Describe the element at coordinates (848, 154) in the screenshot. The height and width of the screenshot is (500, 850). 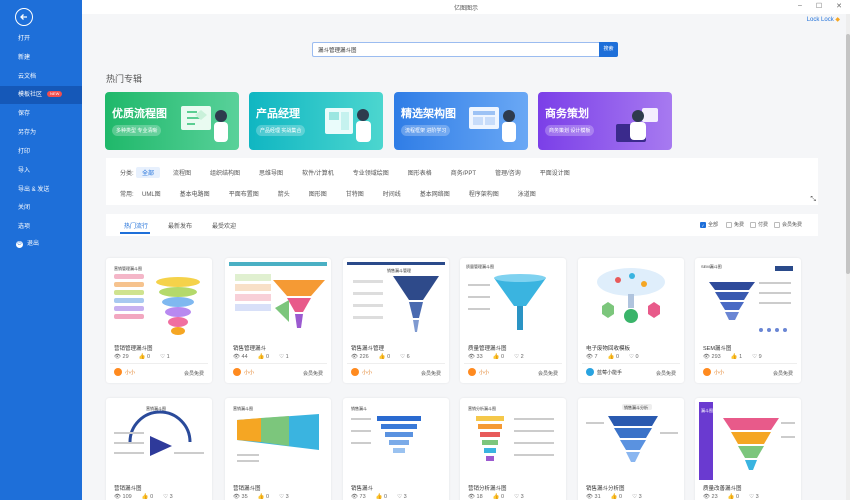
I see `scrollbar-thumb` at that location.